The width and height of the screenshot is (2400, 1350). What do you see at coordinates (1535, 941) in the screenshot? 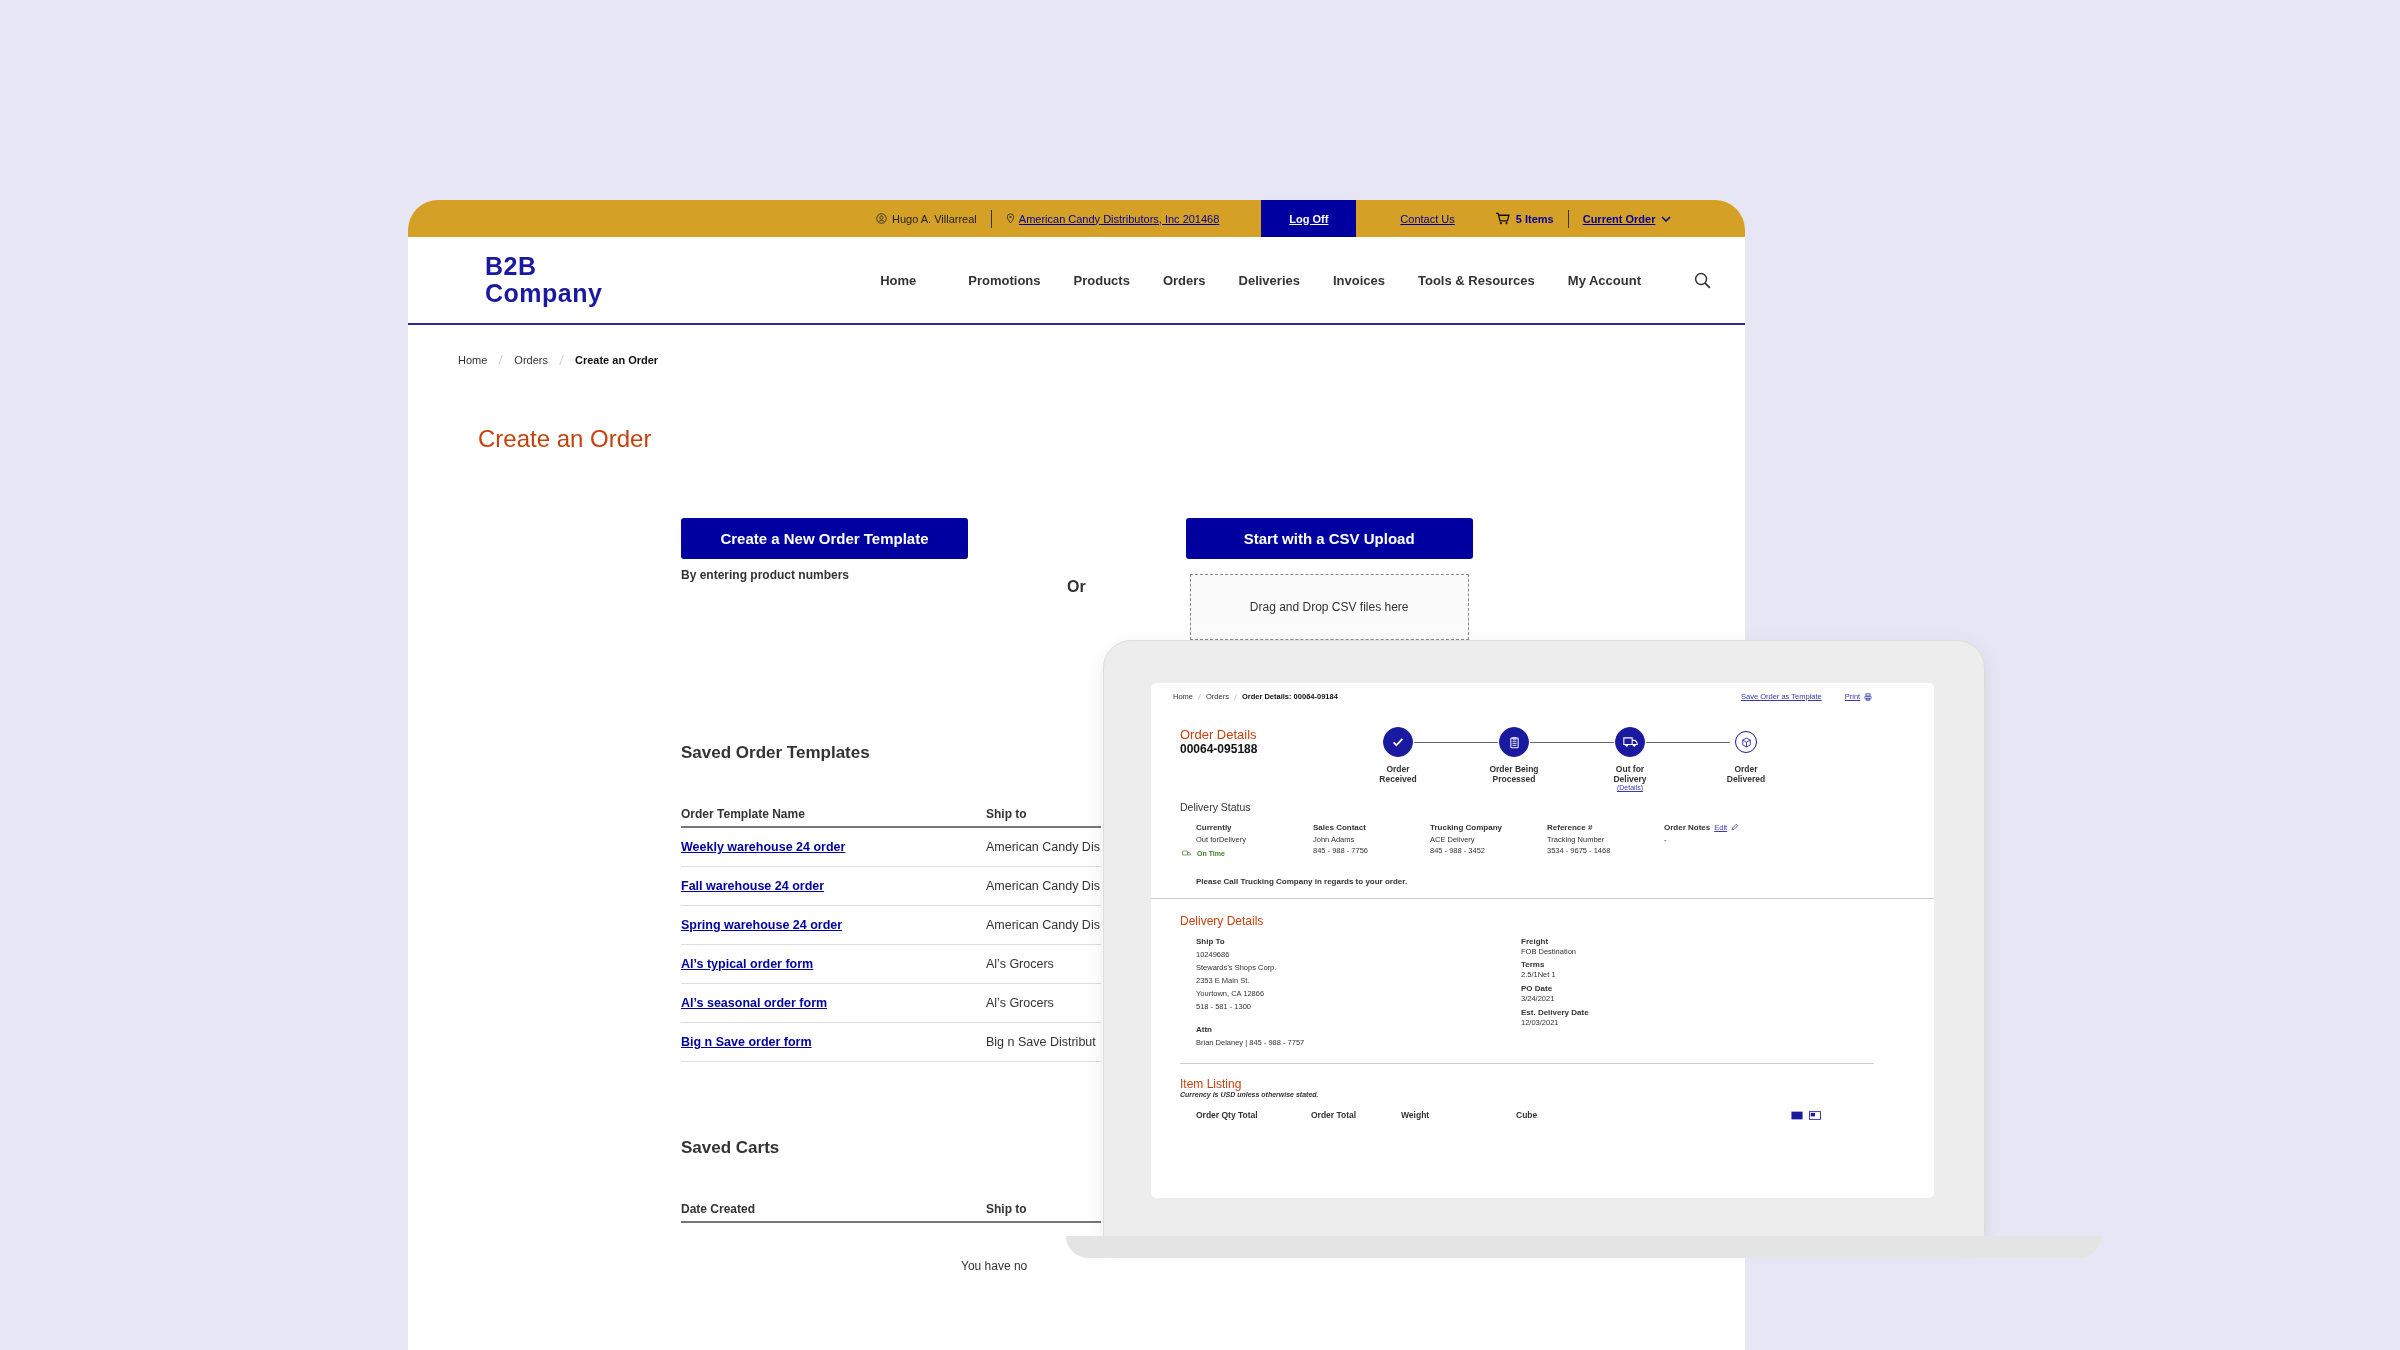
I see `field-label: Freight` at bounding box center [1535, 941].